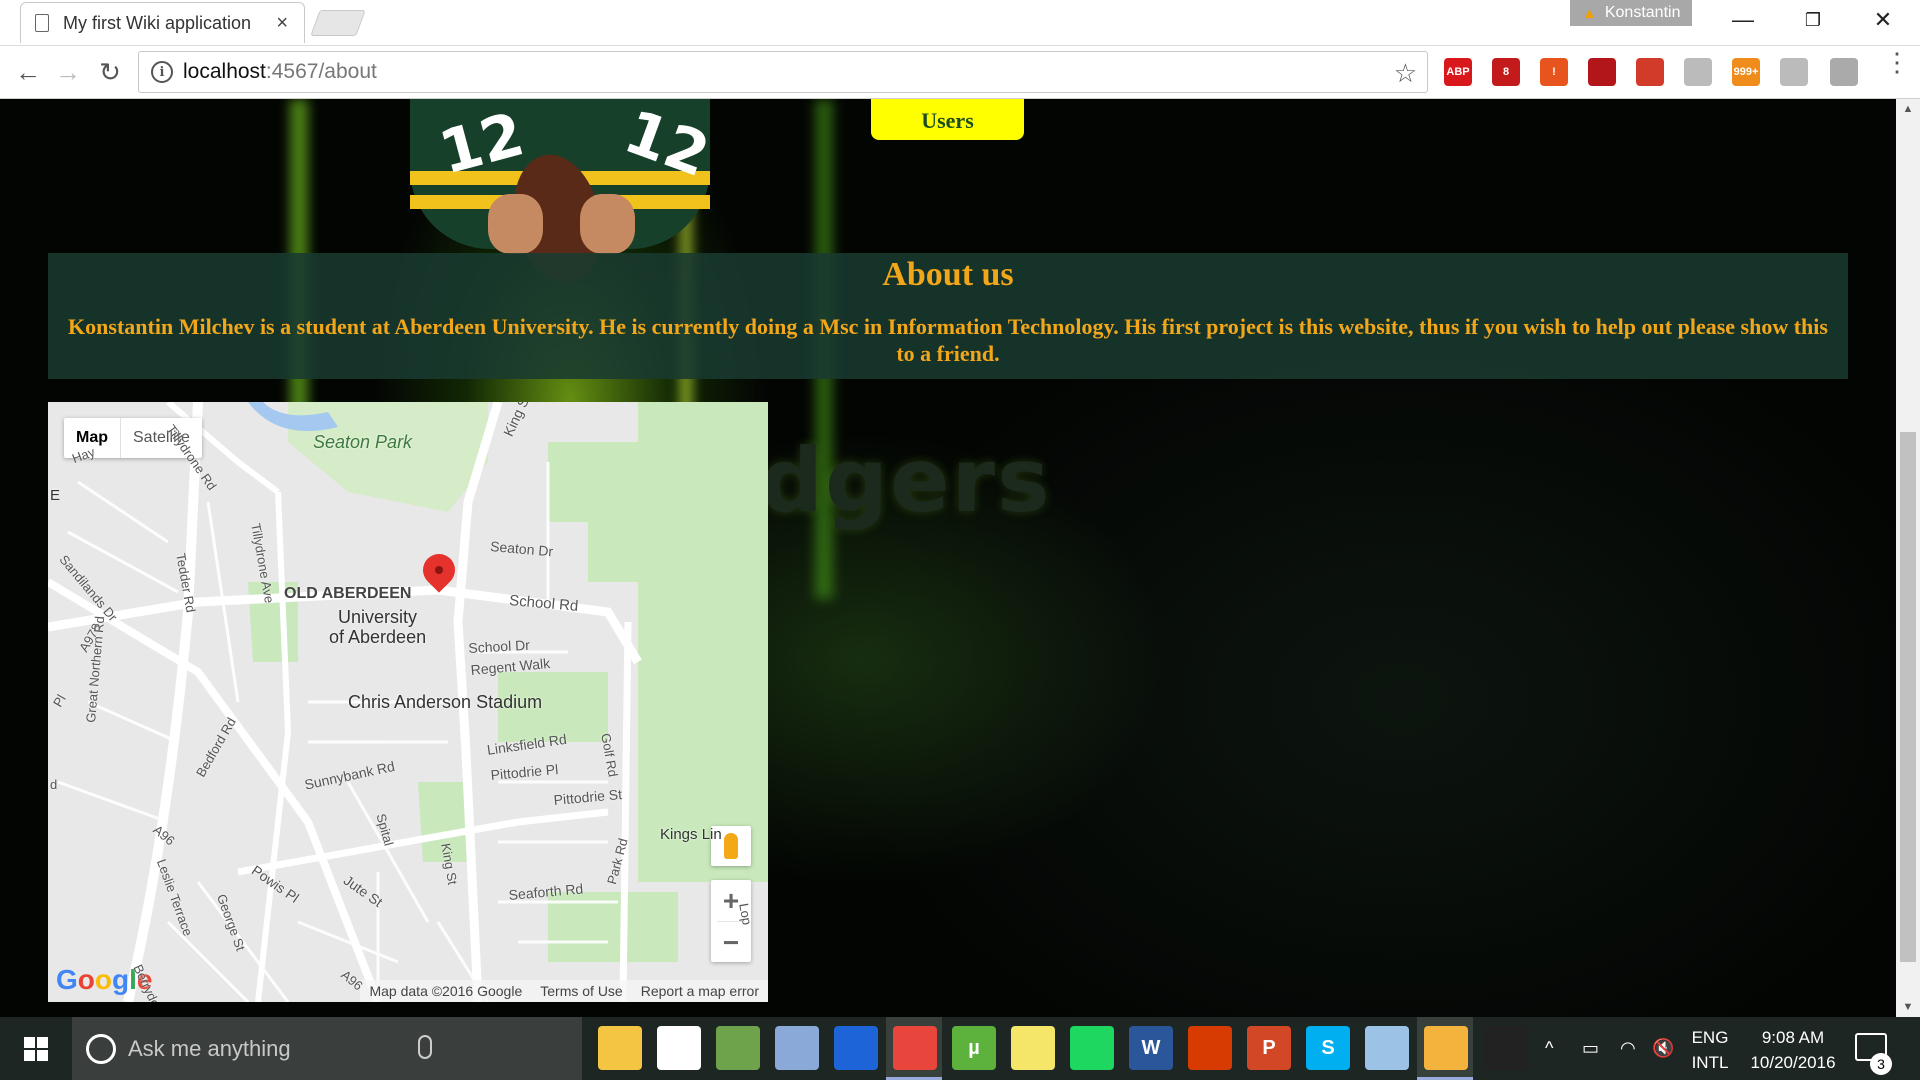 The image size is (1920, 1080). Describe the element at coordinates (1793, 1050) in the screenshot. I see `system-clock: 9:08 AM 10/20/2016` at that location.